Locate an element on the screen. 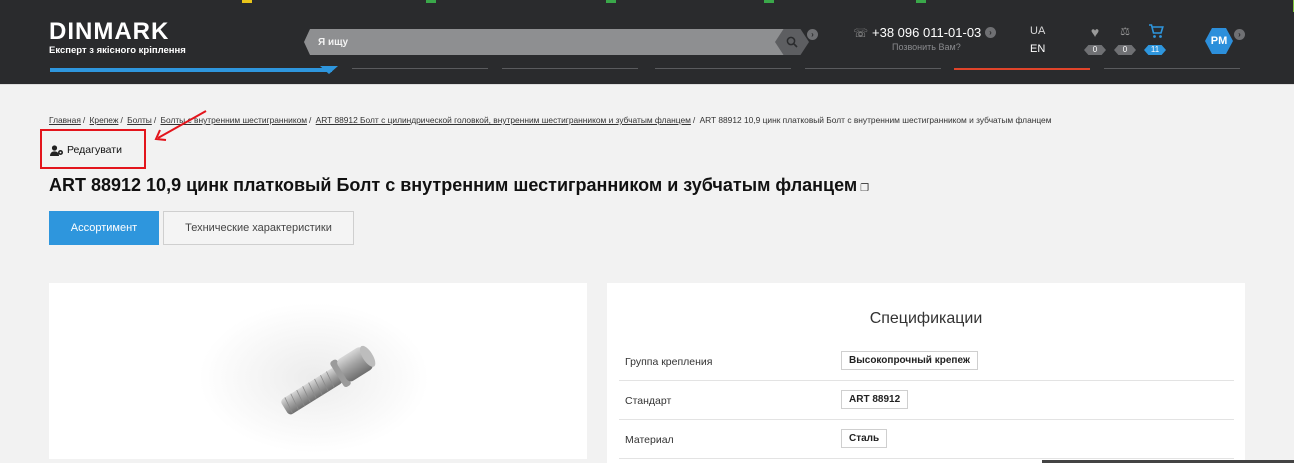 This screenshot has width=1294, height=463. edit-button: Редагувати is located at coordinates (86, 150).